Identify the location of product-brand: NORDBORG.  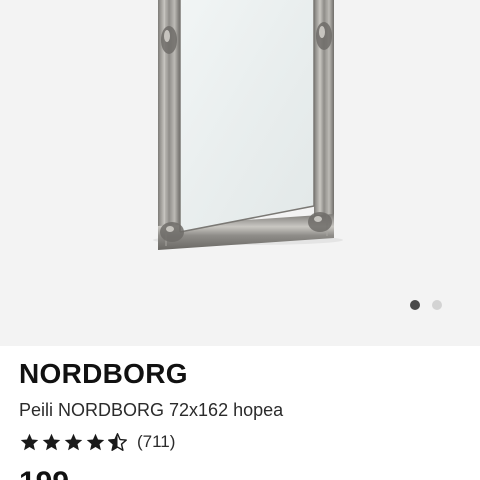
(103, 373).